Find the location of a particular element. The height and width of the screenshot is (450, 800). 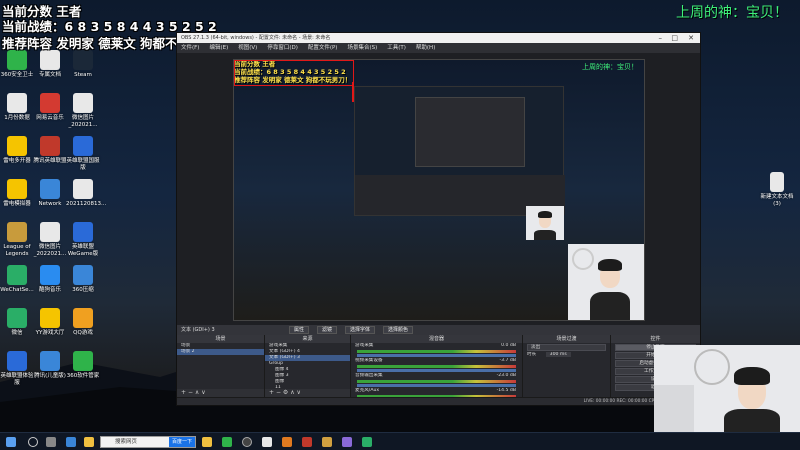

select-font-button: 选择字体 is located at coordinates (360, 330).